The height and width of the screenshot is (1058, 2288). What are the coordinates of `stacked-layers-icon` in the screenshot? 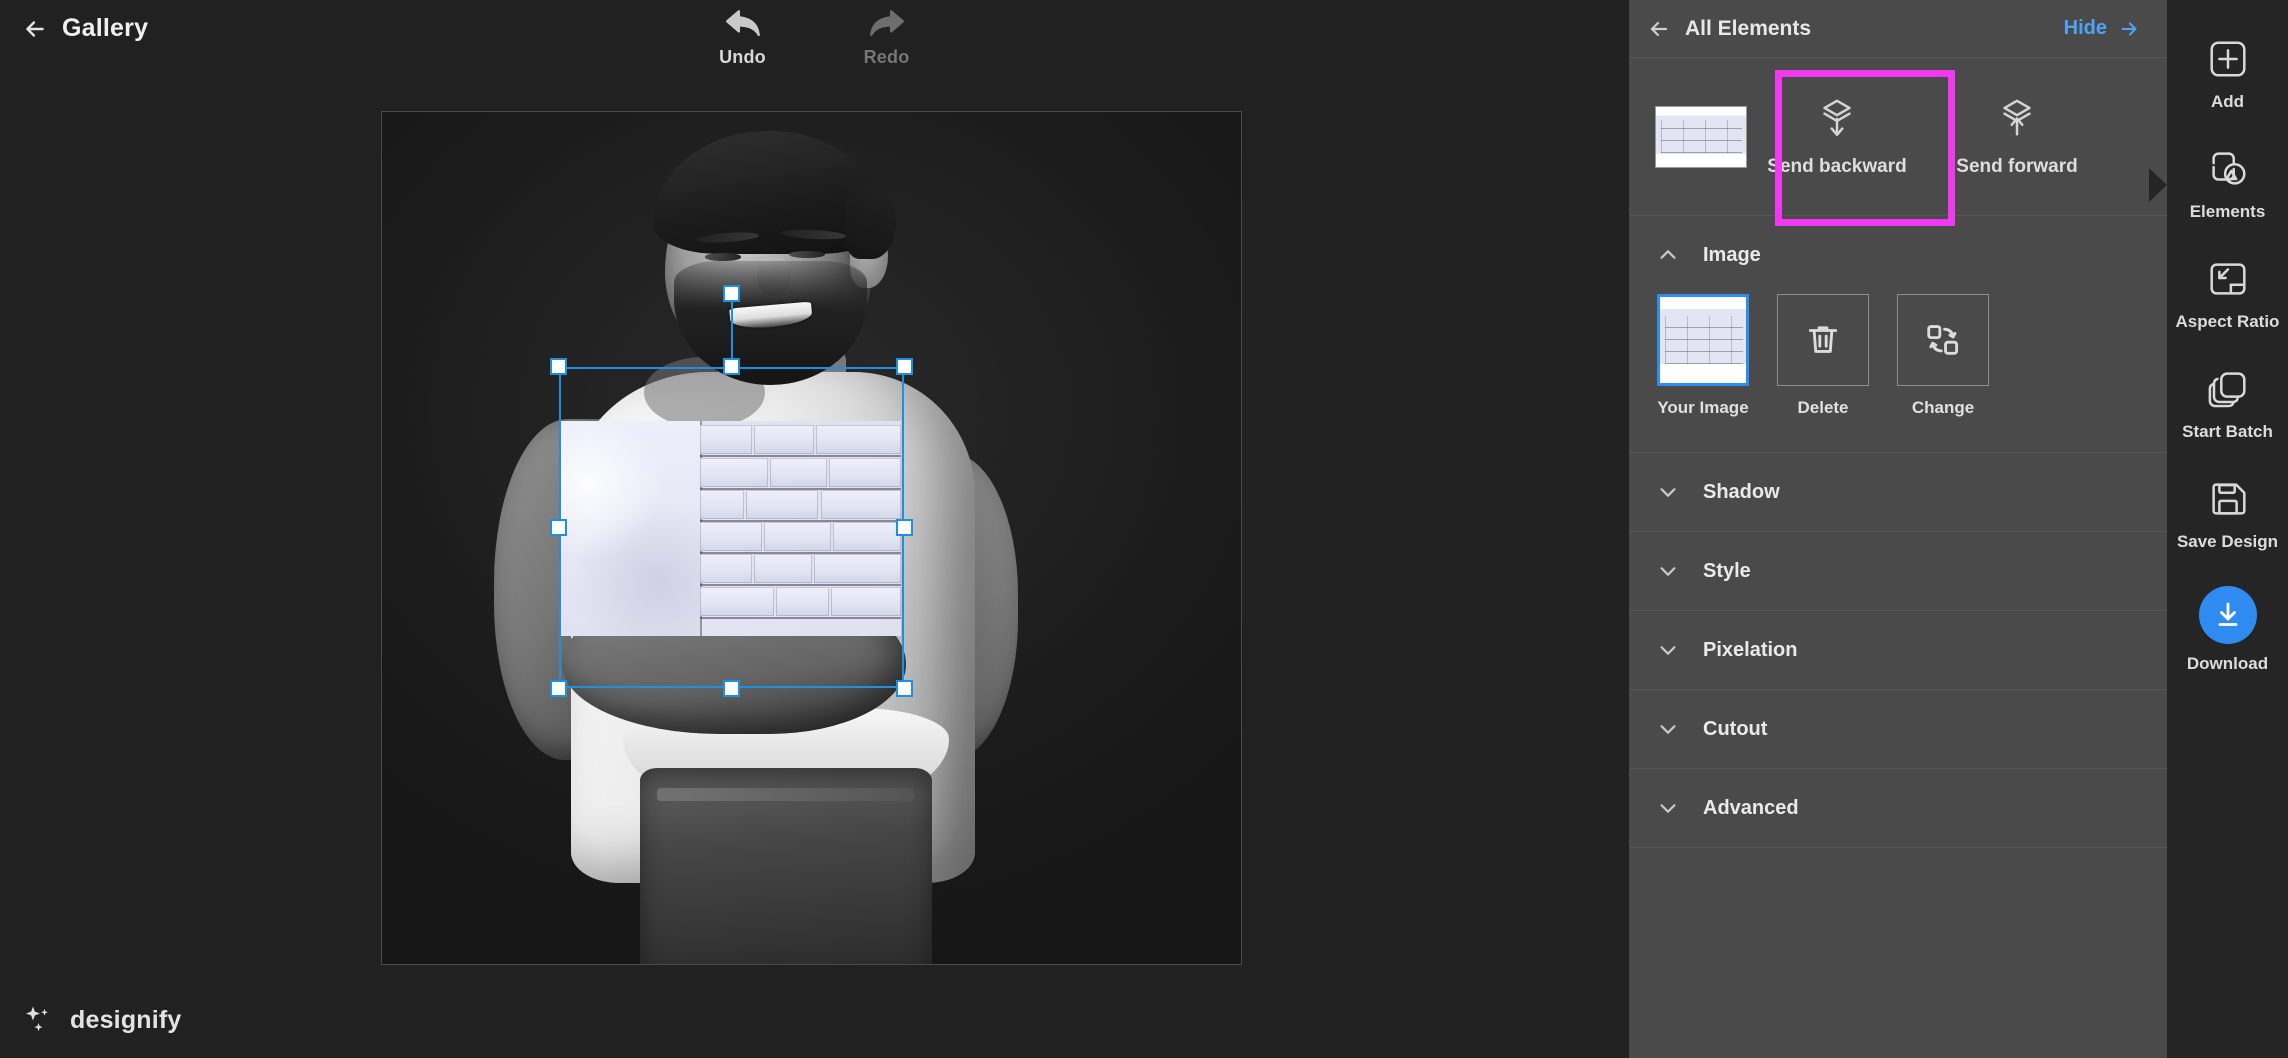 It's located at (2228, 389).